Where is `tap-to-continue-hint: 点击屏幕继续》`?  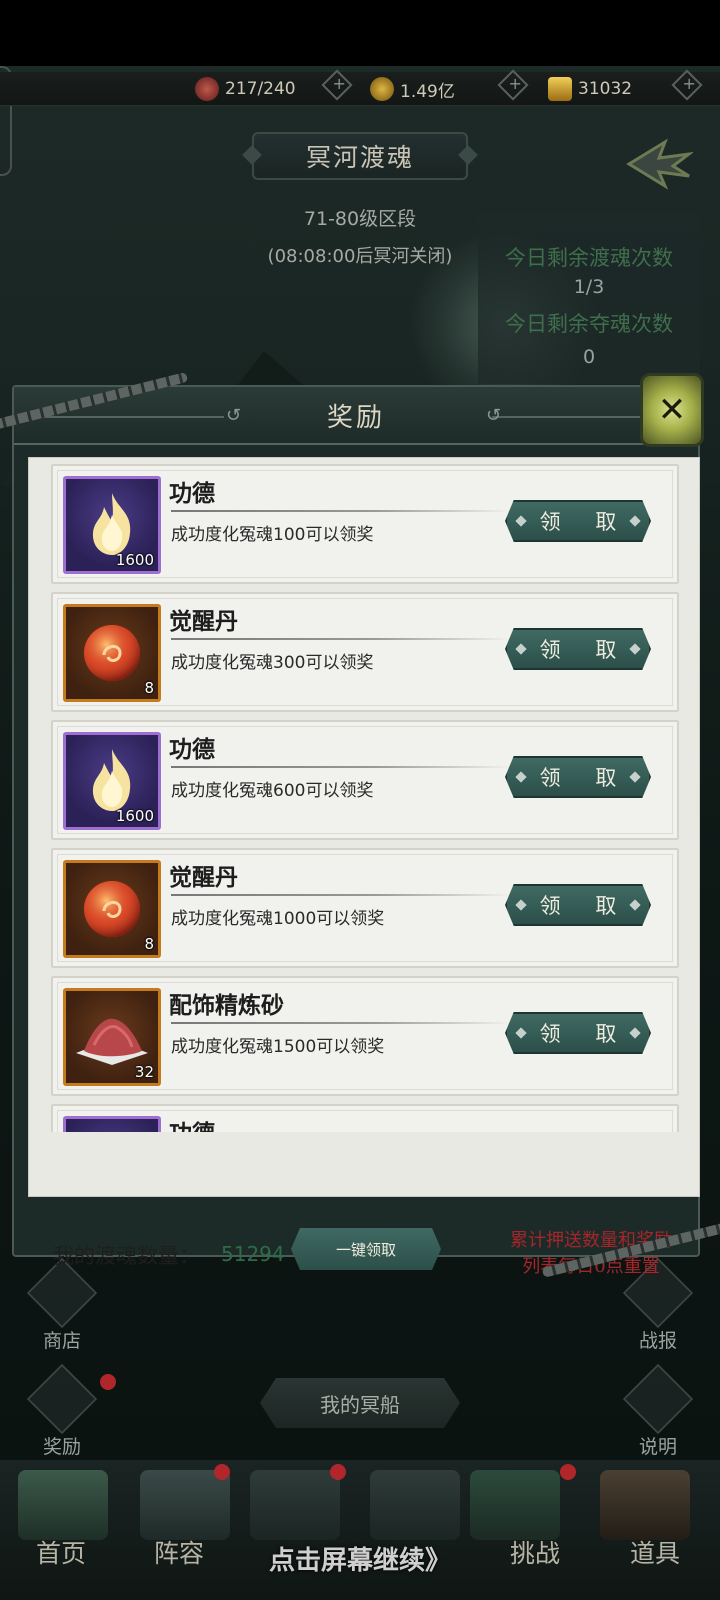 tap-to-continue-hint: 点击屏幕继续》 is located at coordinates (360, 1558).